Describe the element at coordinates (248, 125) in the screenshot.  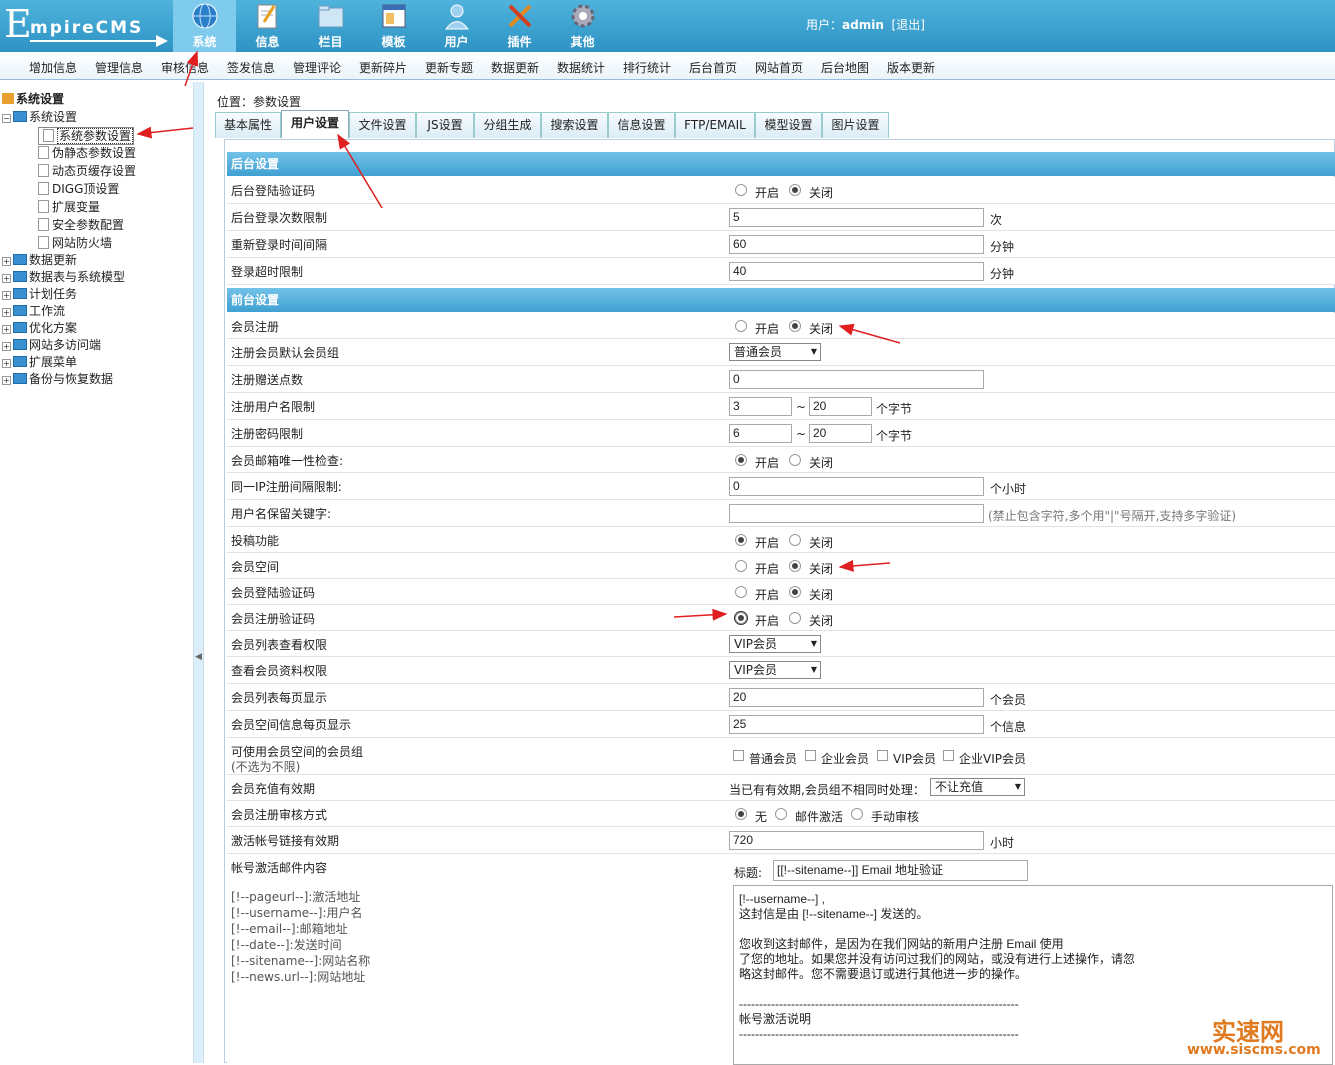
I see `tab-basic: 基本属性` at that location.